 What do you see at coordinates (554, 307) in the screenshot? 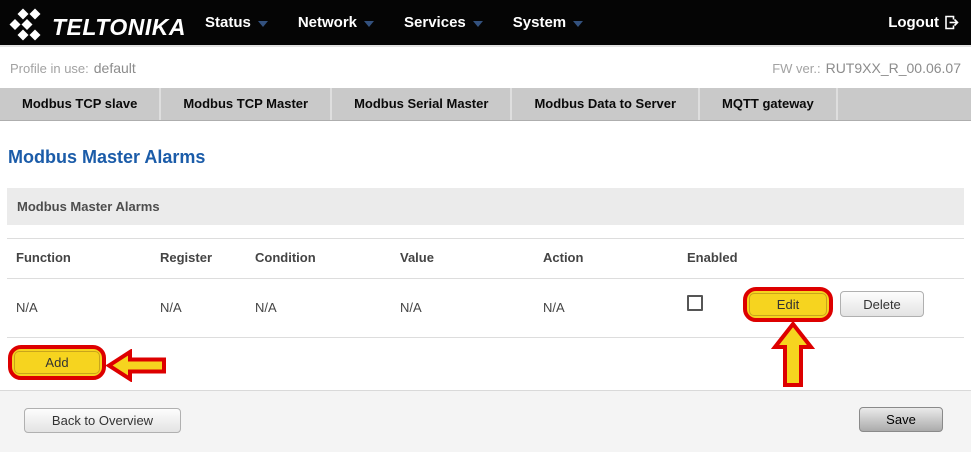
I see `cell-action: N/A` at bounding box center [554, 307].